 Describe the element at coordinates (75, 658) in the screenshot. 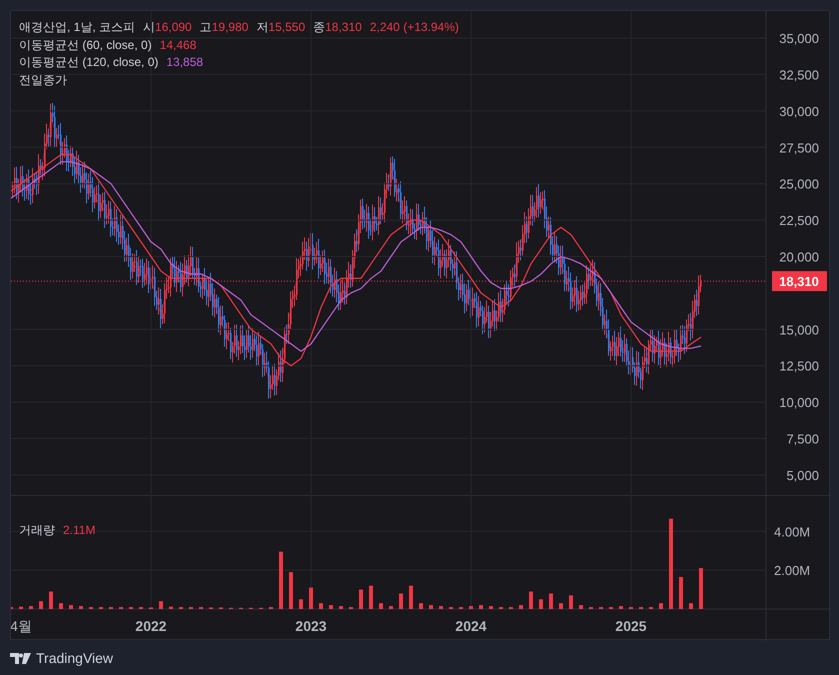

I see `brand-name: TradingView` at that location.